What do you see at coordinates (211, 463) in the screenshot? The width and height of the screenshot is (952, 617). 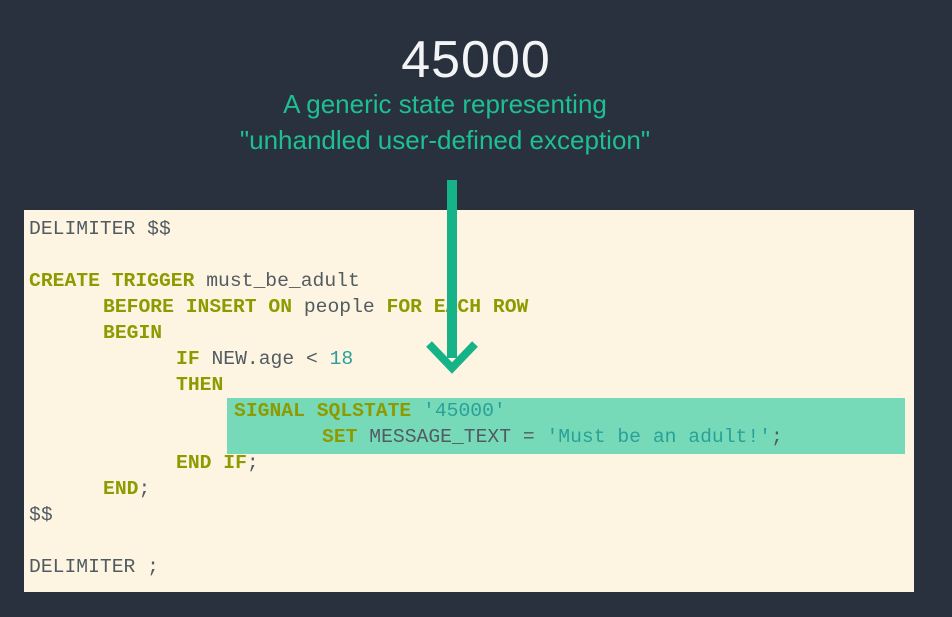 I see `code-keyword: END IF` at bounding box center [211, 463].